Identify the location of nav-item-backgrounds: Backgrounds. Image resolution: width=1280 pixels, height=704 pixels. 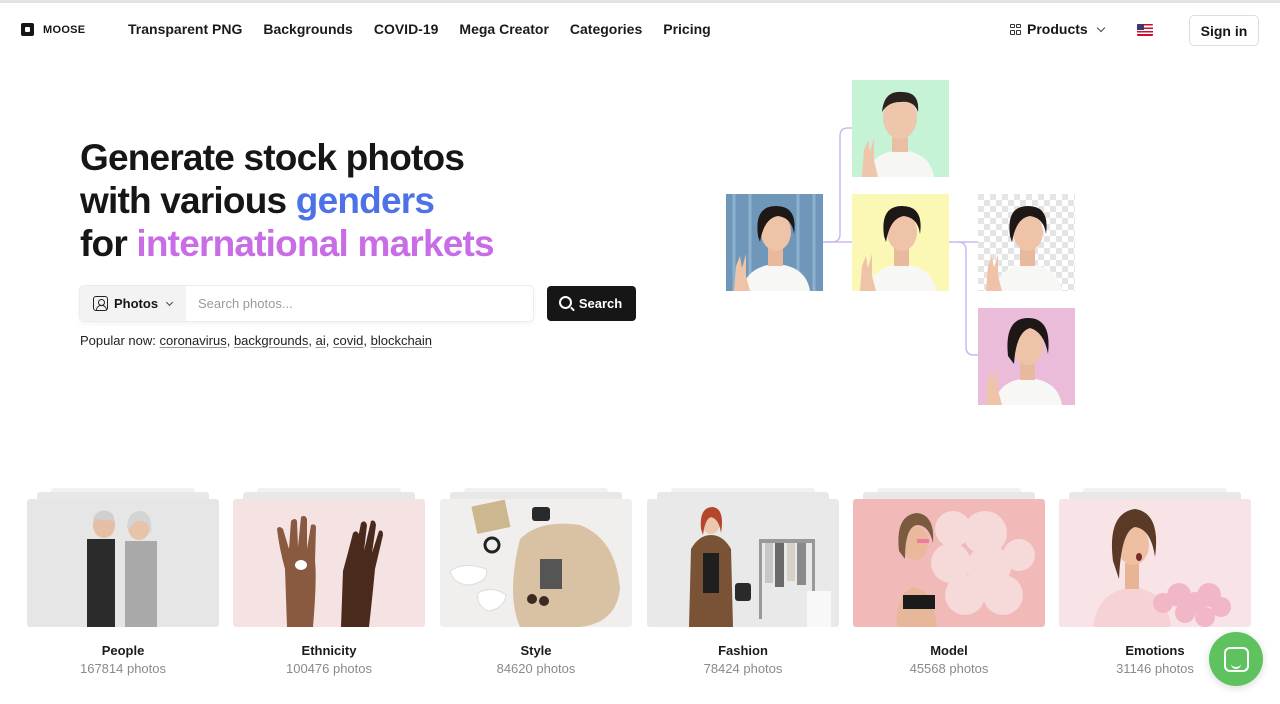
(307, 29).